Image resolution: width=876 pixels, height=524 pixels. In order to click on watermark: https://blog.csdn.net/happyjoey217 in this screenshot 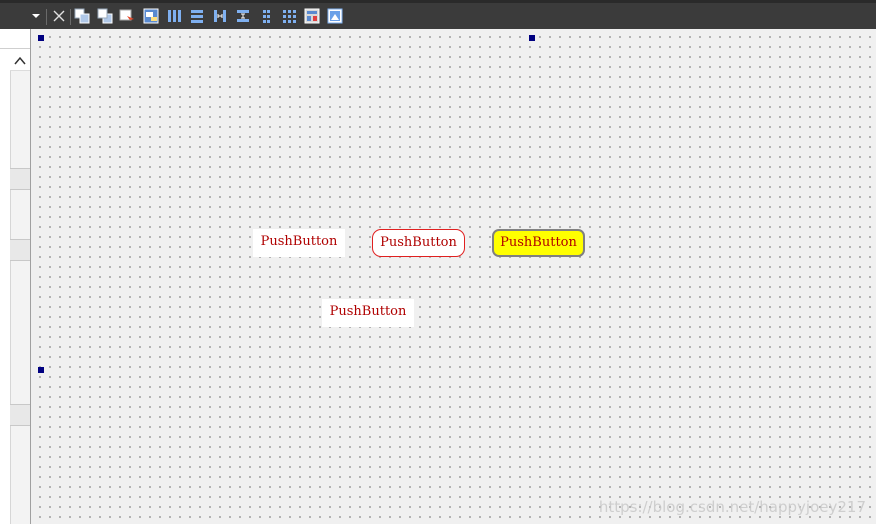, I will do `click(732, 507)`.